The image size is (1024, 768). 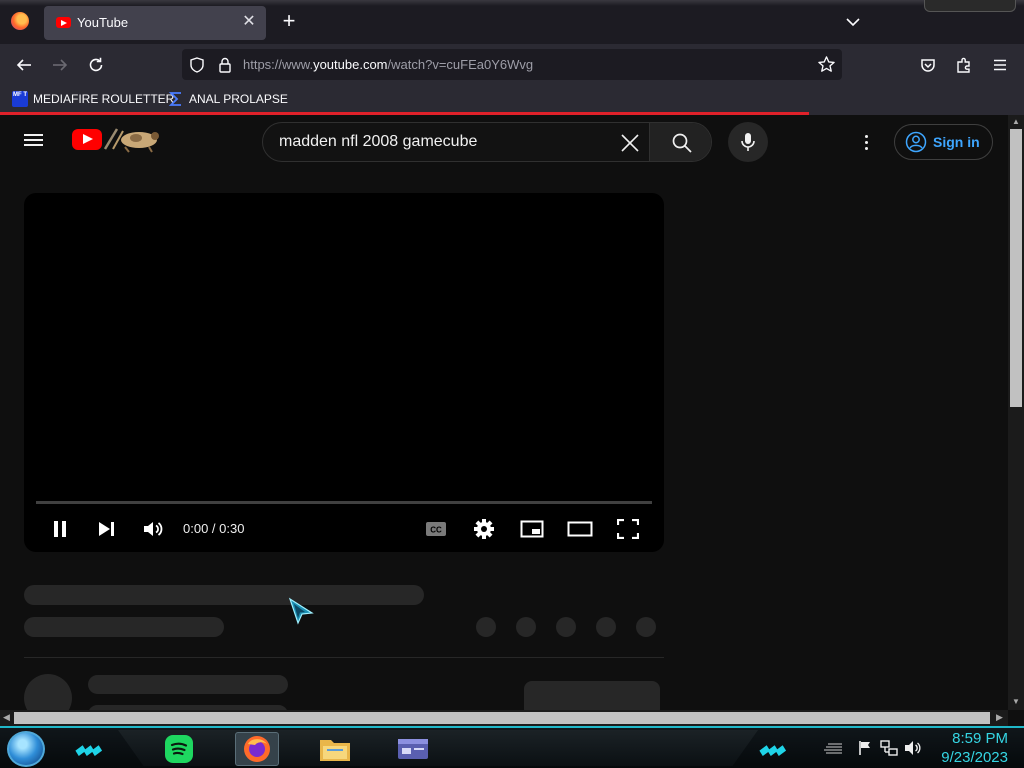 What do you see at coordinates (278, 64) in the screenshot?
I see `url-prefix: https://www.` at bounding box center [278, 64].